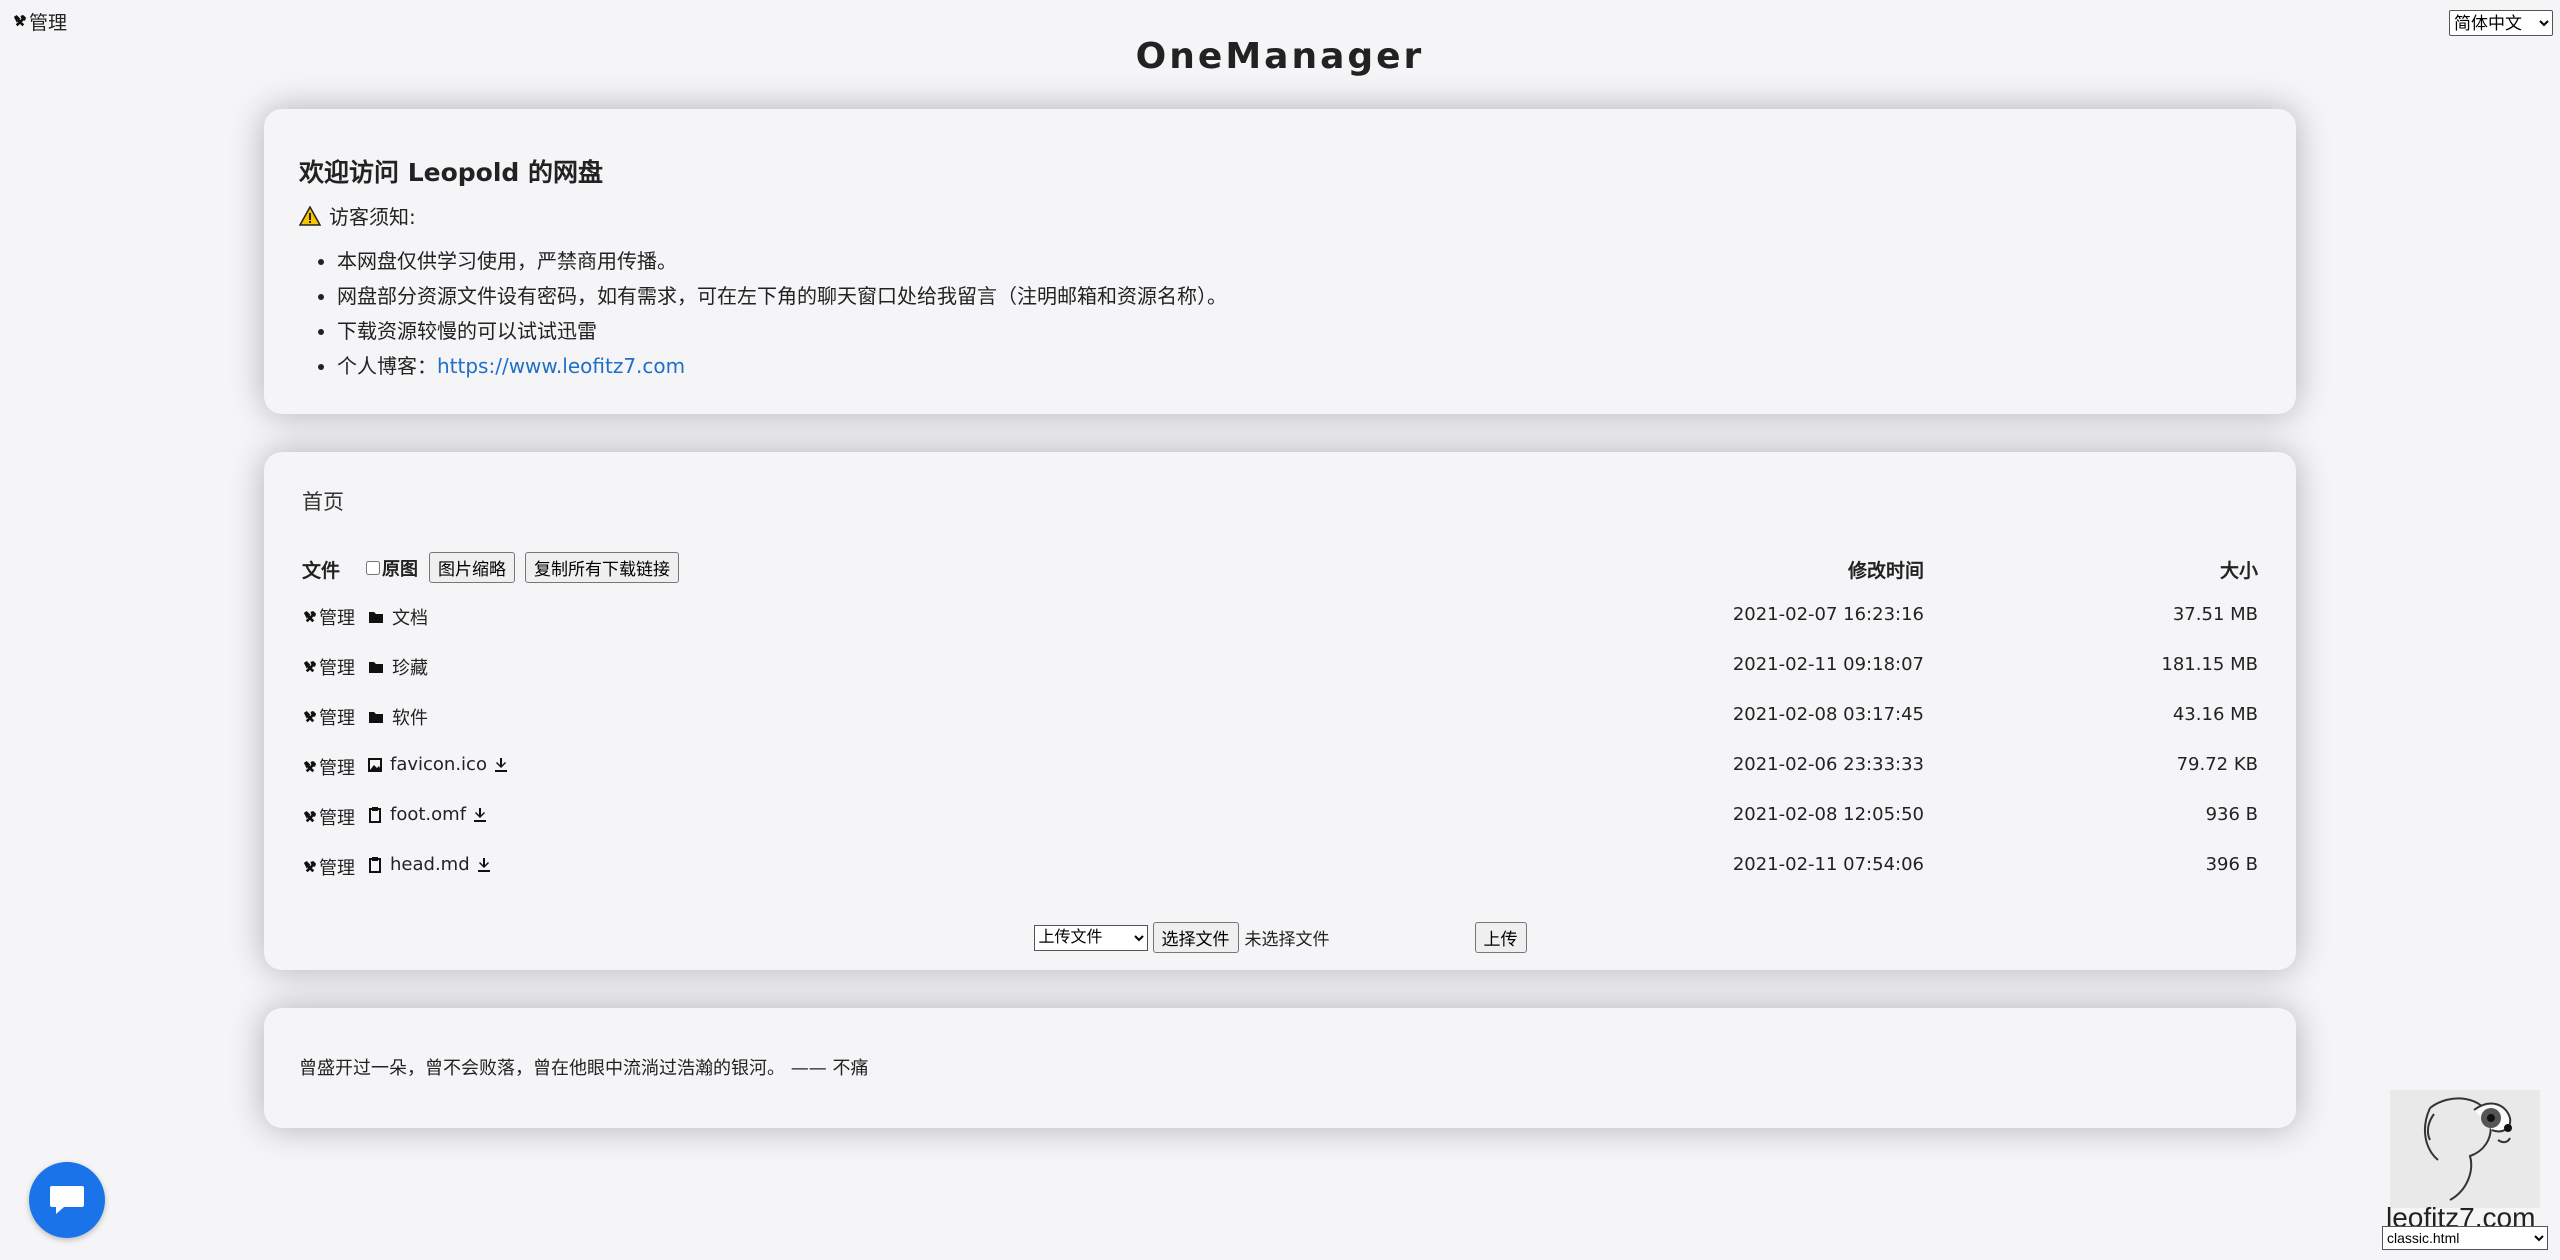  What do you see at coordinates (1280, 215) in the screenshot?
I see `notice-line: 访客须知:` at bounding box center [1280, 215].